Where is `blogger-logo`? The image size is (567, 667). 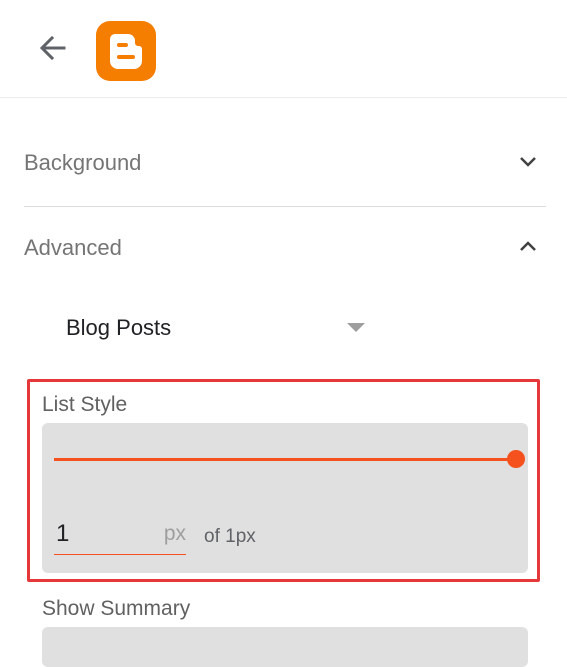 blogger-logo is located at coordinates (126, 51).